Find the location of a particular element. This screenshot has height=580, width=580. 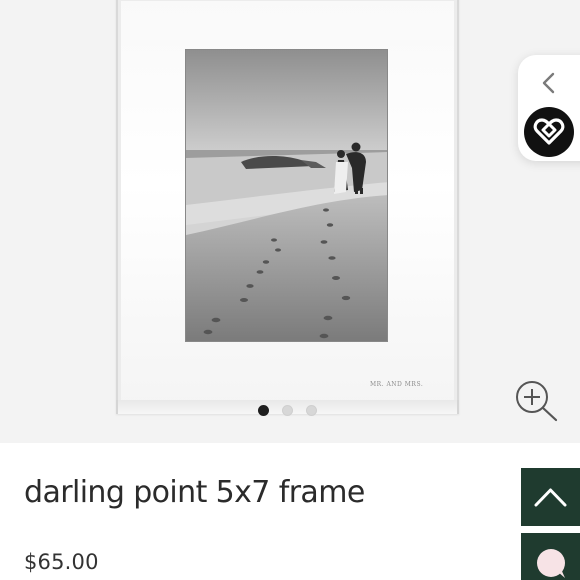

carousel-indicator is located at coordinates (290, 410).